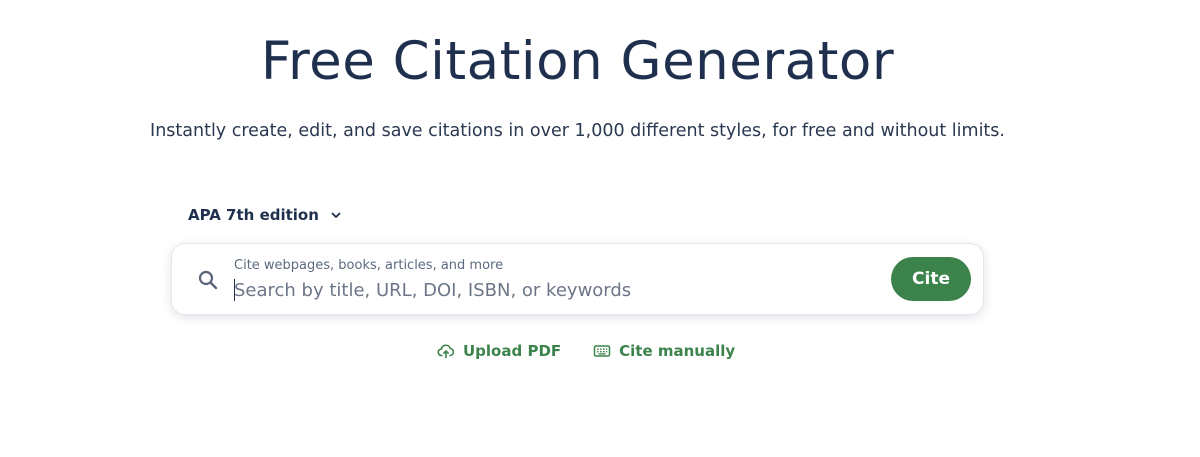 This screenshot has width=1200, height=457. What do you see at coordinates (446, 351) in the screenshot?
I see `cloud-upload-icon` at bounding box center [446, 351].